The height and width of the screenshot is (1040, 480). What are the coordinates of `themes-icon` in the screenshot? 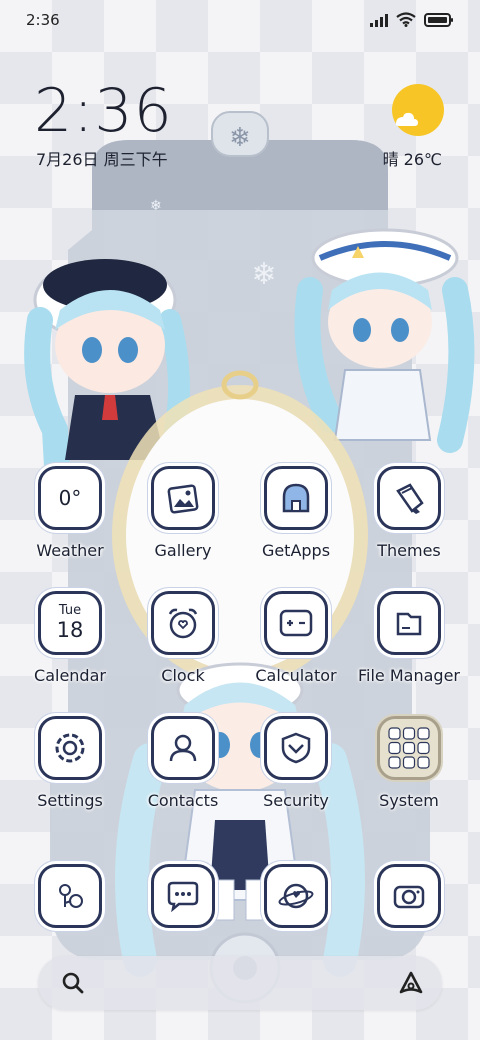 It's located at (409, 498).